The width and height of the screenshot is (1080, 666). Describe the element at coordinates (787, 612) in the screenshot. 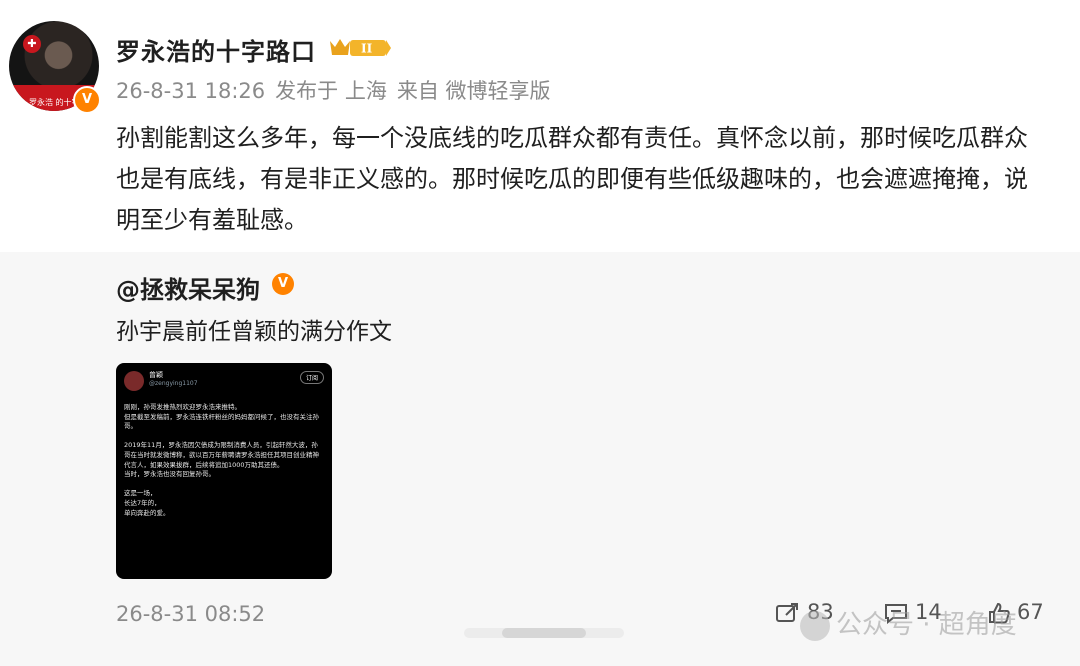

I see `repost-icon` at that location.